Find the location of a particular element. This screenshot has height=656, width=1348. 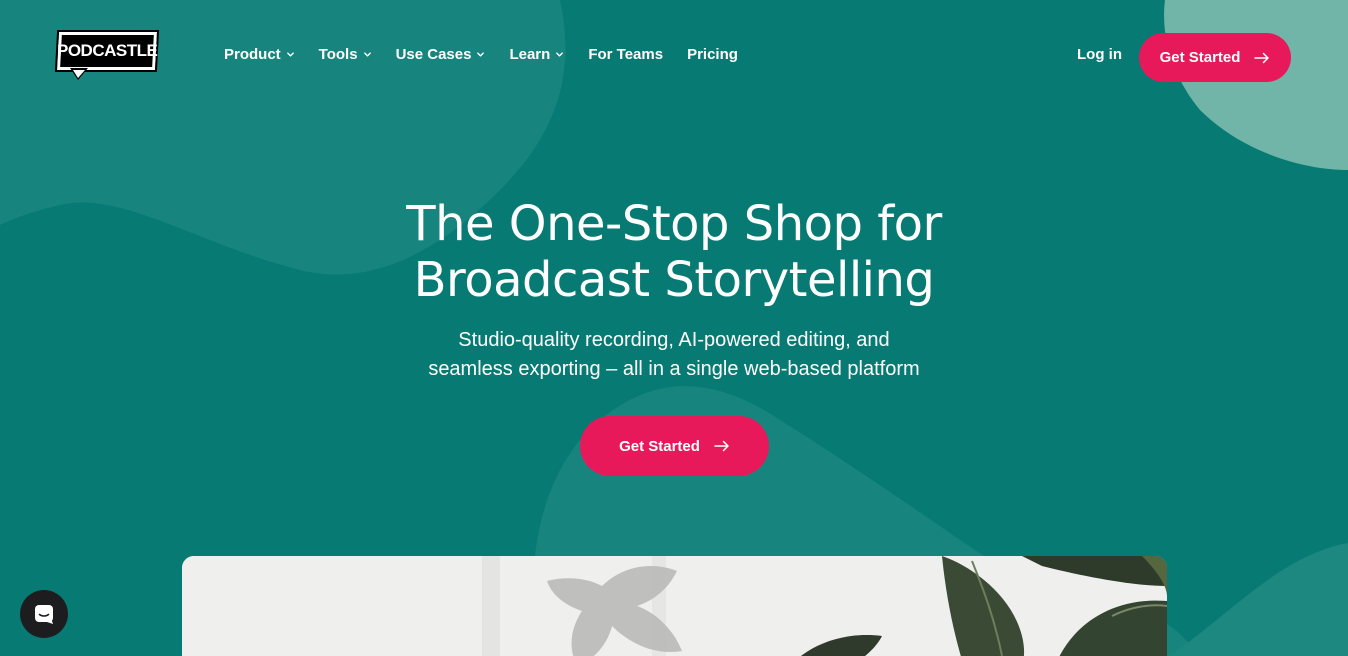

nav-item-label: Pricing is located at coordinates (712, 54).